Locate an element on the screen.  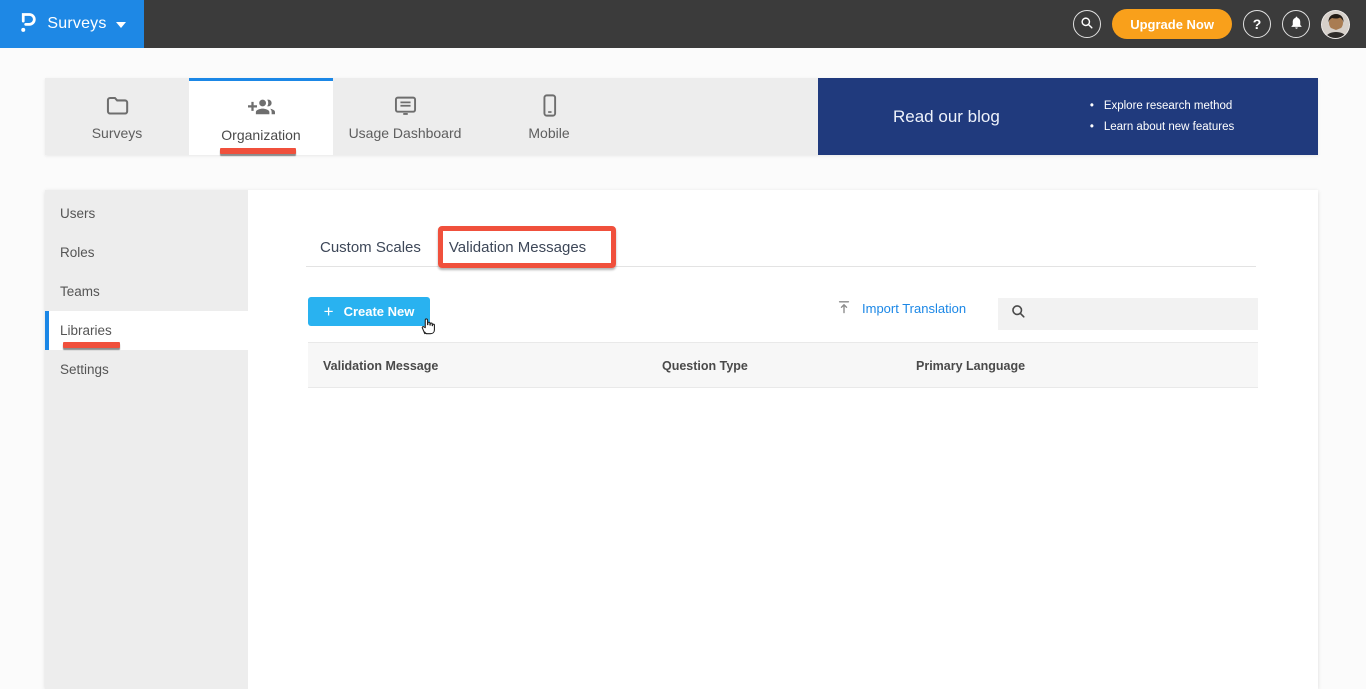
top-bar: Surveys Upgrade Now ? is located at coordinates (683, 24).